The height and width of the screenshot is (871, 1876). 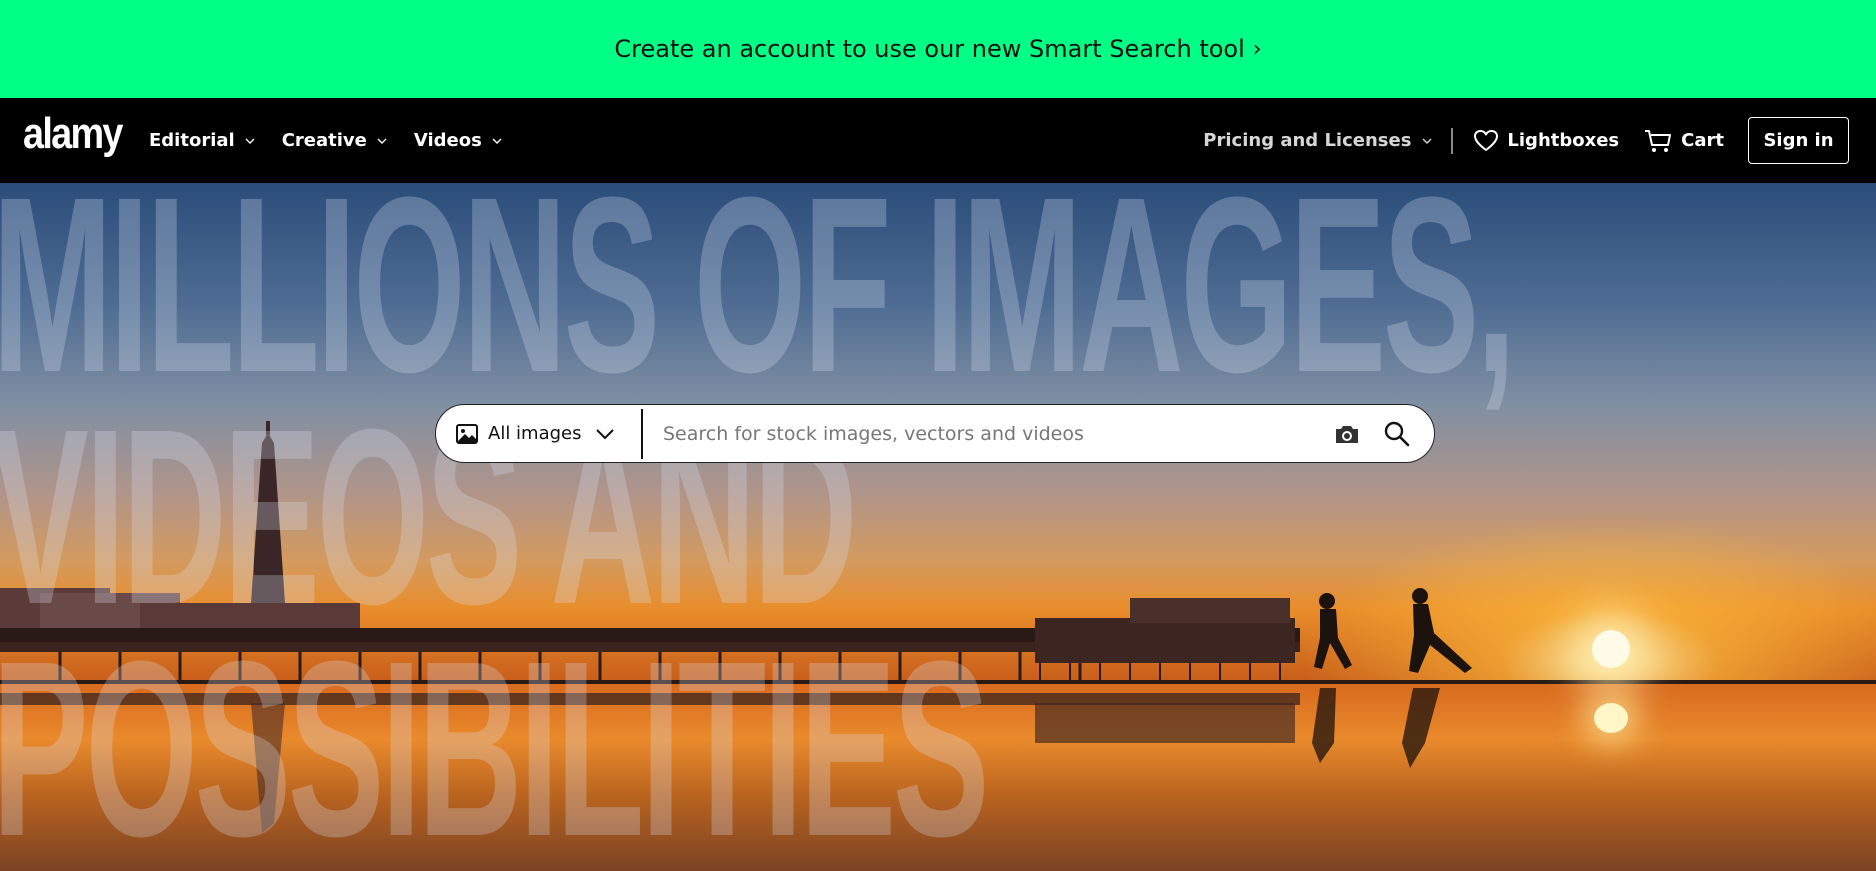 I want to click on nav-item-videos: Videos, so click(x=458, y=140).